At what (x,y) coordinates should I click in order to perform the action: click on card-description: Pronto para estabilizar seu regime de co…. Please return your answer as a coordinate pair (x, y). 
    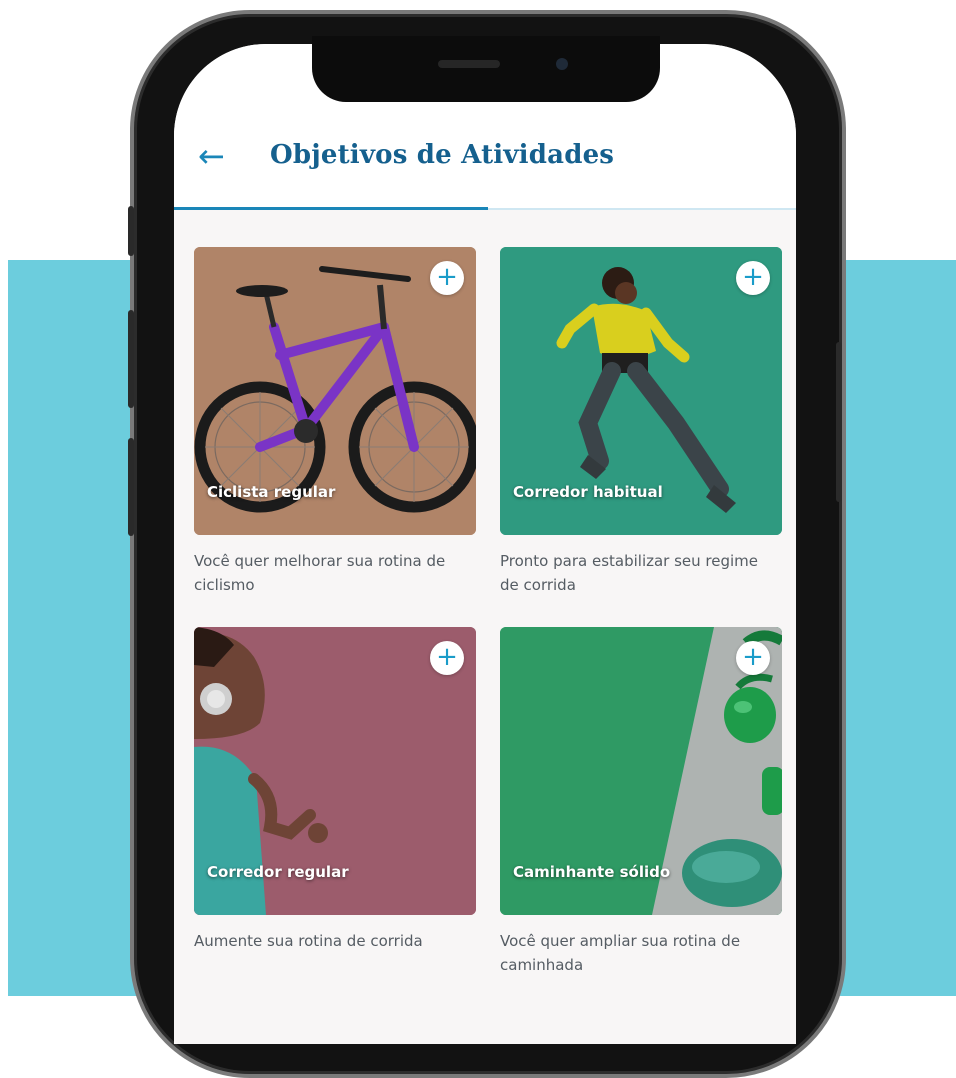
    Looking at the image, I should click on (629, 573).